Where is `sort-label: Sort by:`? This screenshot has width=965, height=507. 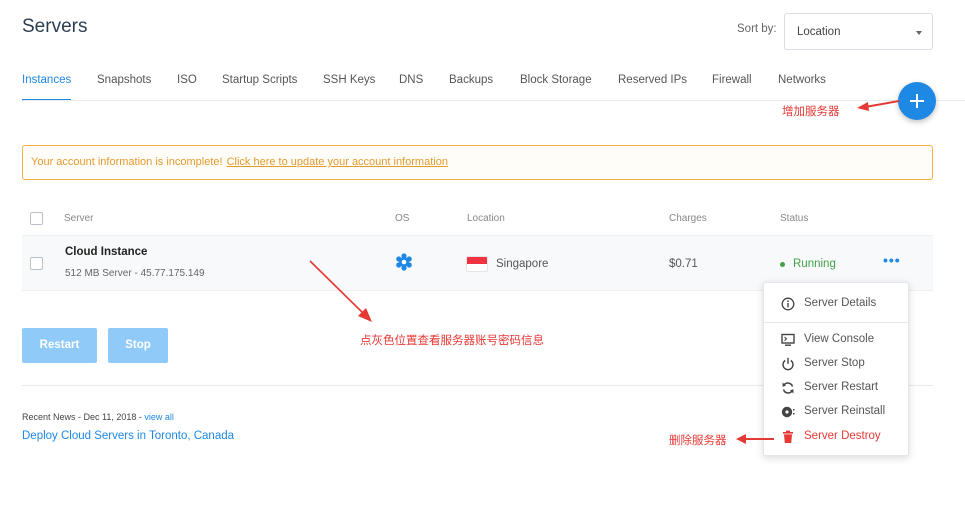 sort-label: Sort by: is located at coordinates (757, 29).